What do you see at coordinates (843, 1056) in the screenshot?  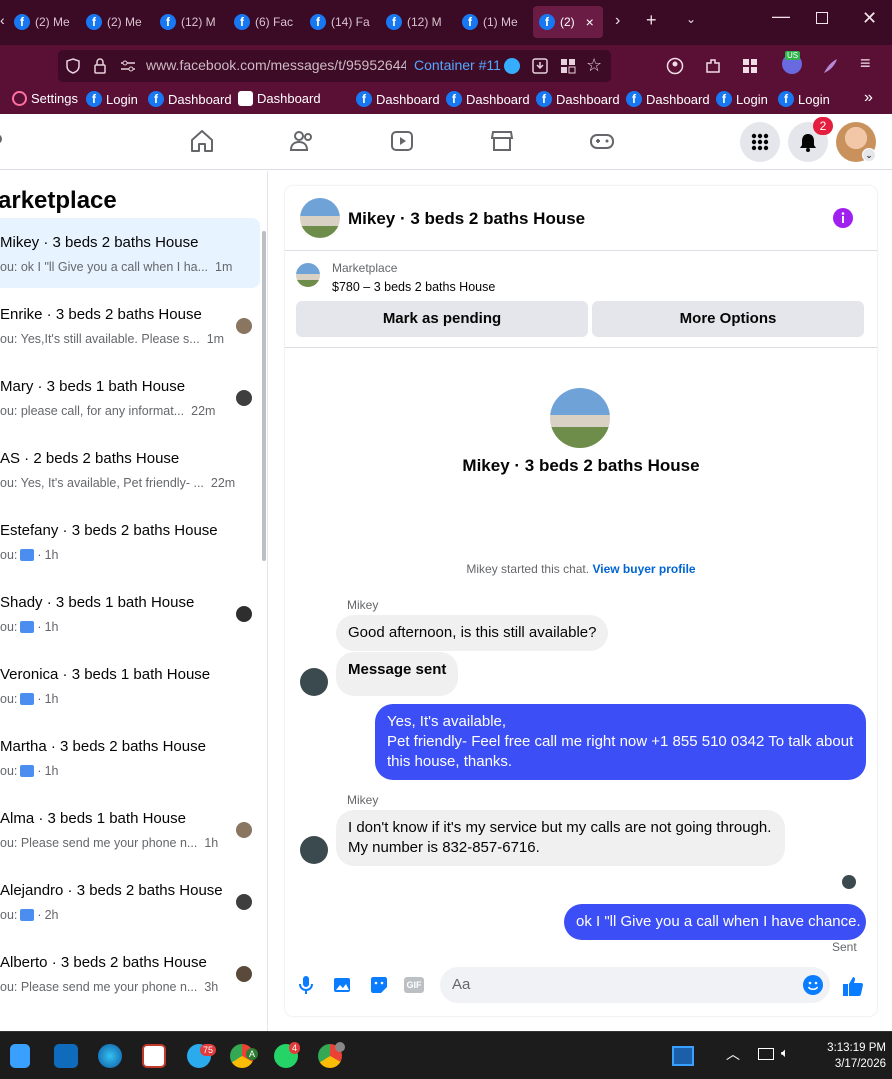 I see `clock: 3:13:19 PM 3/17/2026` at bounding box center [843, 1056].